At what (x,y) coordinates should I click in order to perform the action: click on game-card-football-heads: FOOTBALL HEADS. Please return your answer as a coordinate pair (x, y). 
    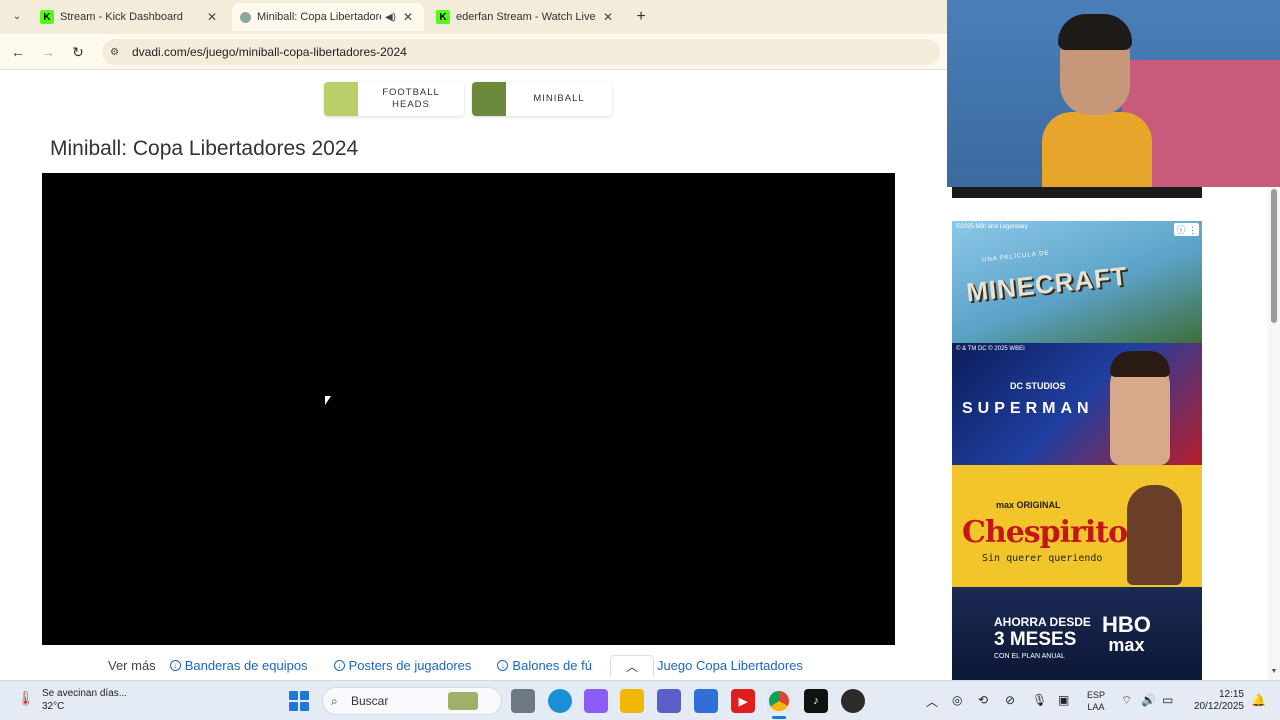
    Looking at the image, I should click on (394, 99).